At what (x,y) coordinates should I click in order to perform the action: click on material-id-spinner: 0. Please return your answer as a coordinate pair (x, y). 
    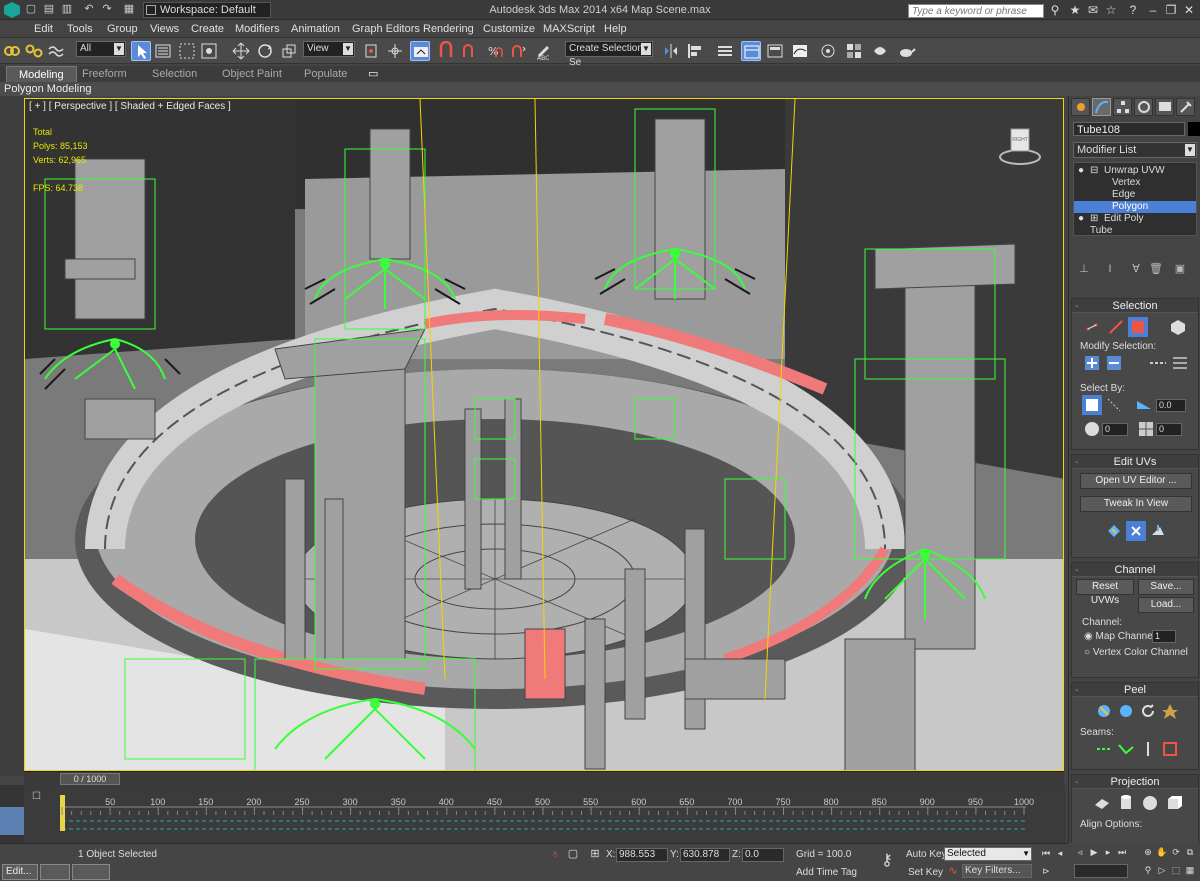
    Looking at the image, I should click on (1169, 429).